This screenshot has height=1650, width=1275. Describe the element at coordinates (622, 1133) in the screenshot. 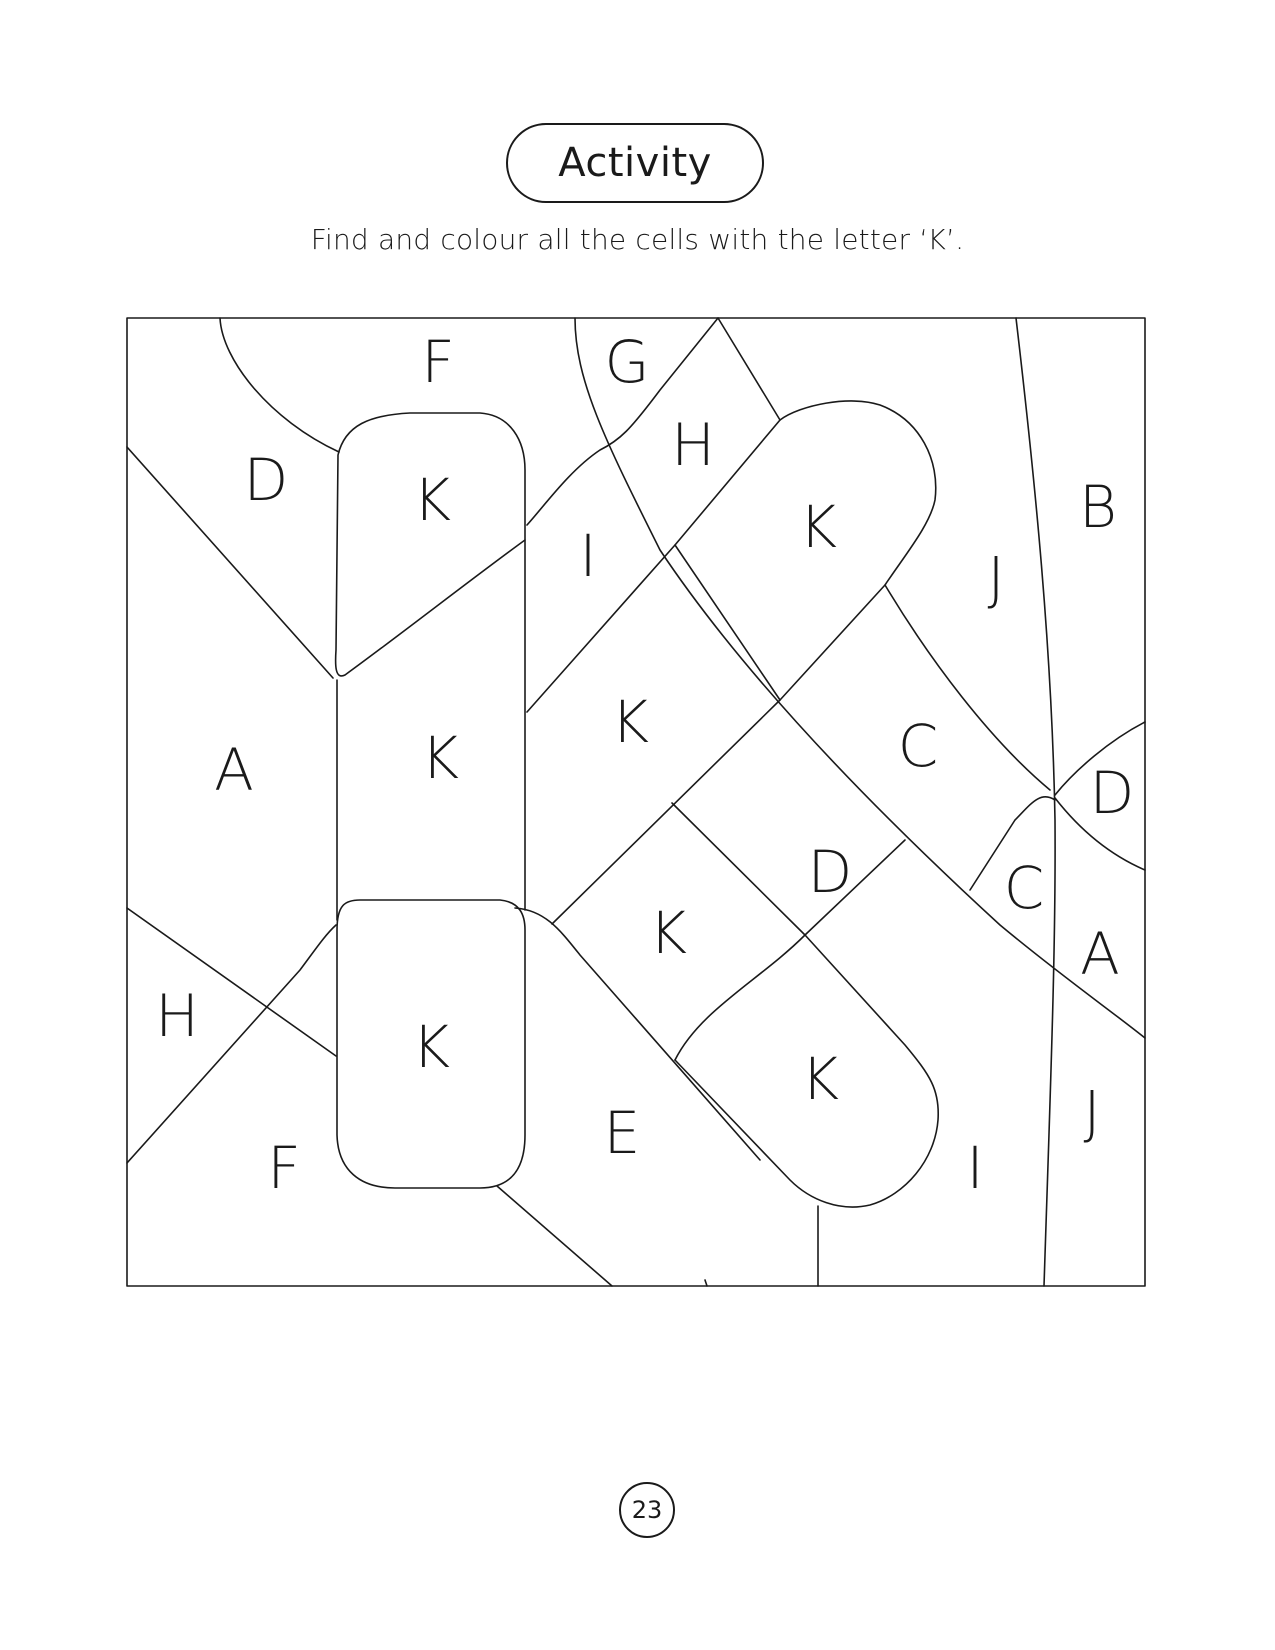

I see `cell-letter: E` at that location.